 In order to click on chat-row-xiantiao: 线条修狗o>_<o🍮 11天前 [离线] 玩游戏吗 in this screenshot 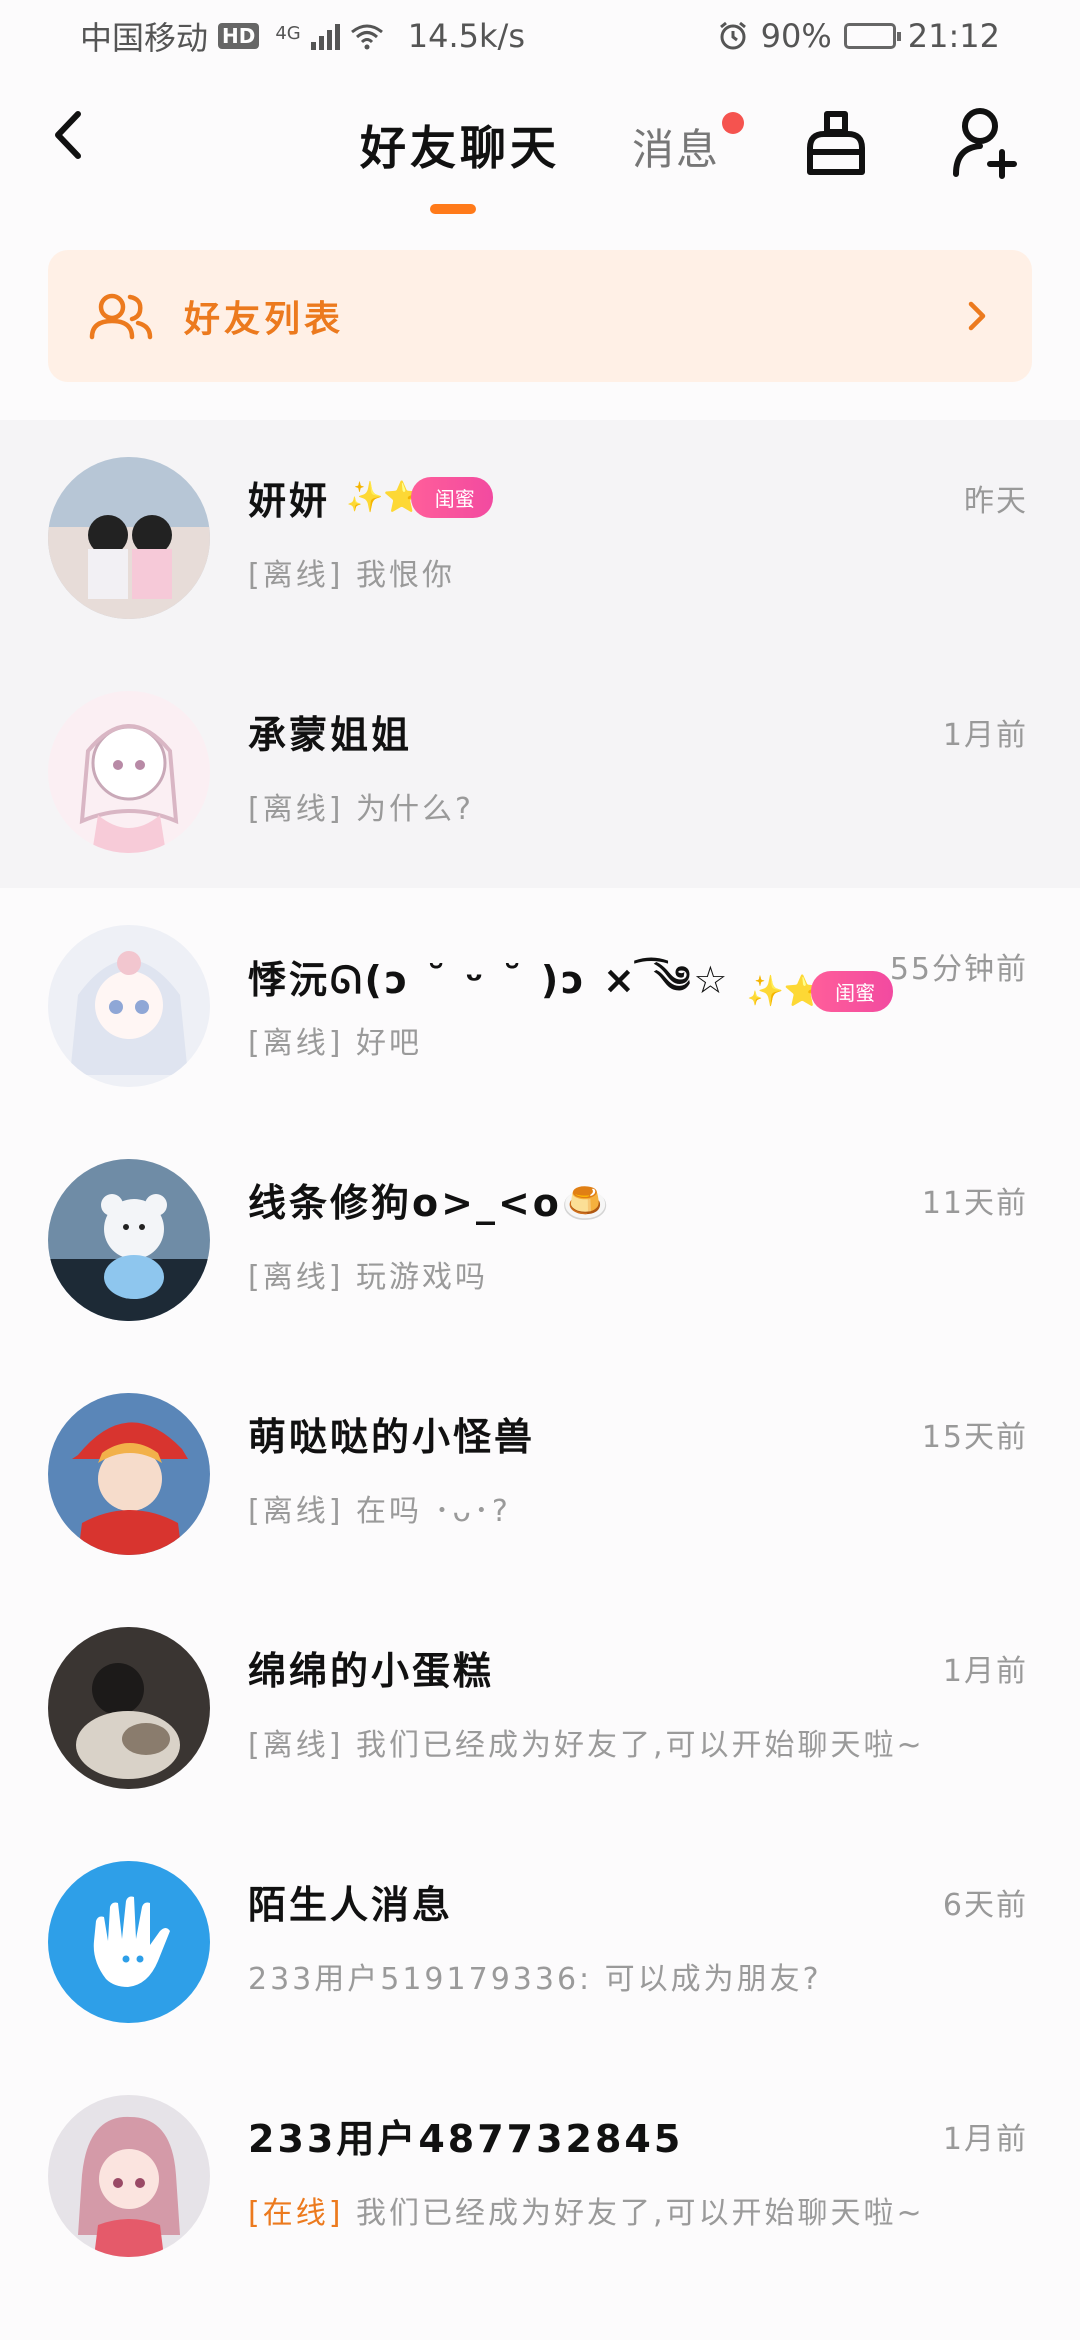, I will do `click(540, 1239)`.